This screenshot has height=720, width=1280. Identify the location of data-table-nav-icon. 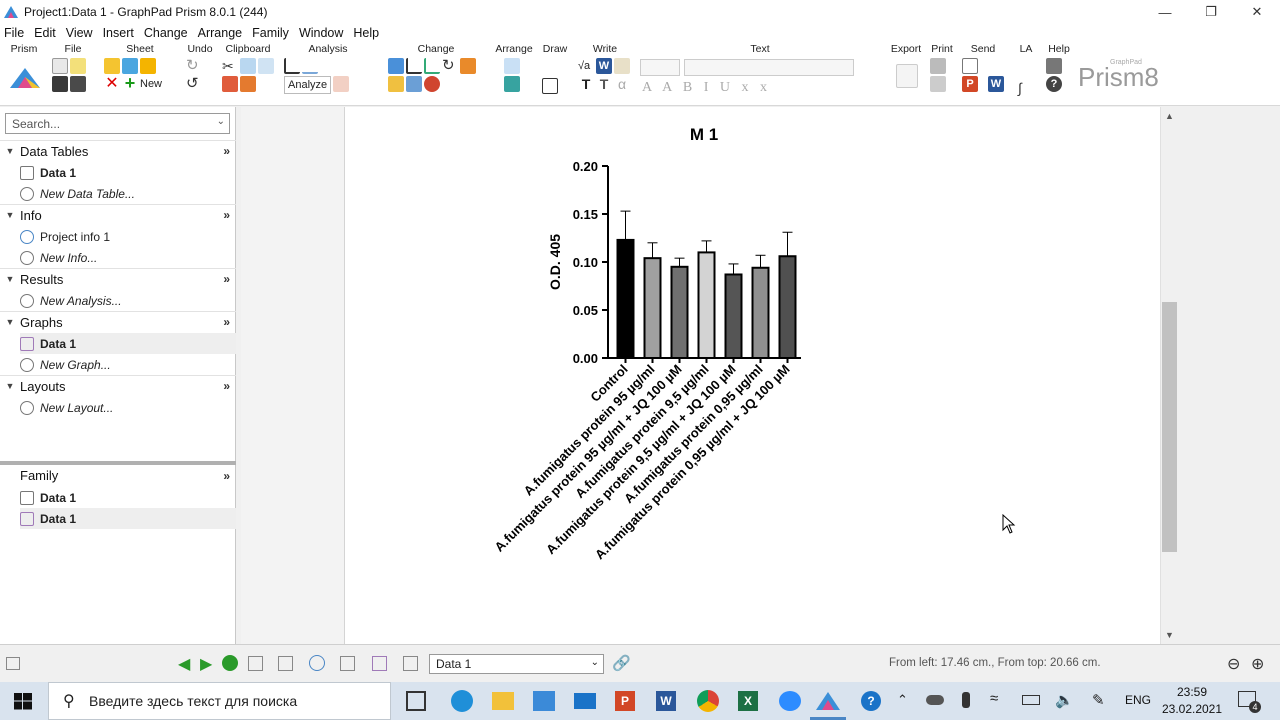
(285, 663).